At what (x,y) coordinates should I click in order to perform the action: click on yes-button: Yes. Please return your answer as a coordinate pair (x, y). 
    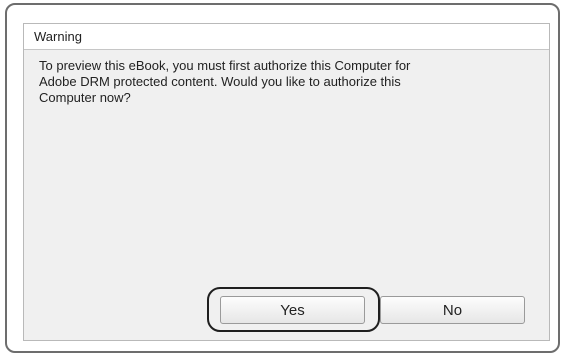
    Looking at the image, I should click on (292, 310).